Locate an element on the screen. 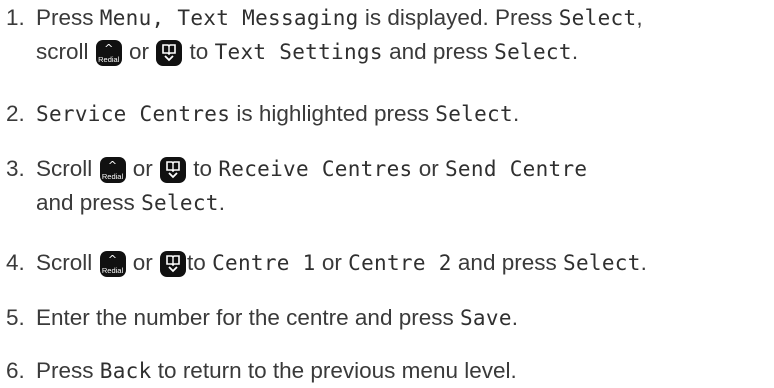 The width and height of the screenshot is (774, 388). display-text: Back is located at coordinates (125, 371).